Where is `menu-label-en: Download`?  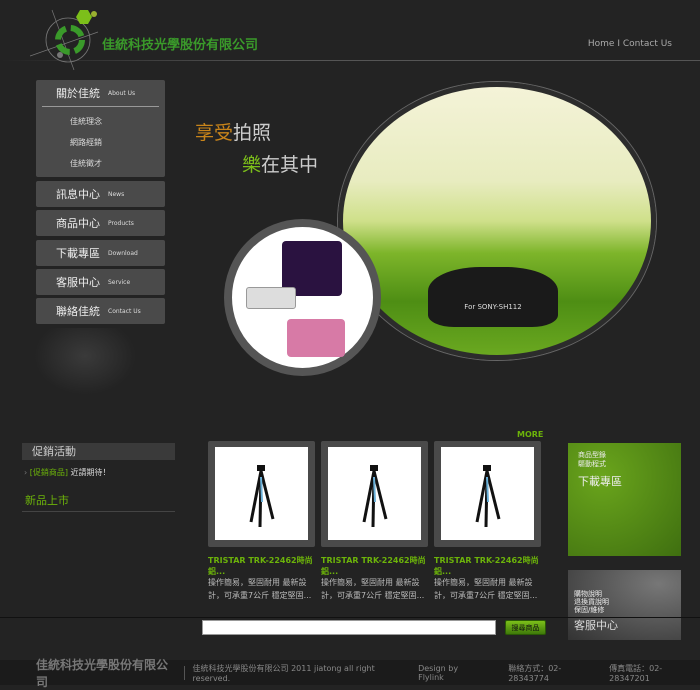
menu-label-en: Download is located at coordinates (123, 253).